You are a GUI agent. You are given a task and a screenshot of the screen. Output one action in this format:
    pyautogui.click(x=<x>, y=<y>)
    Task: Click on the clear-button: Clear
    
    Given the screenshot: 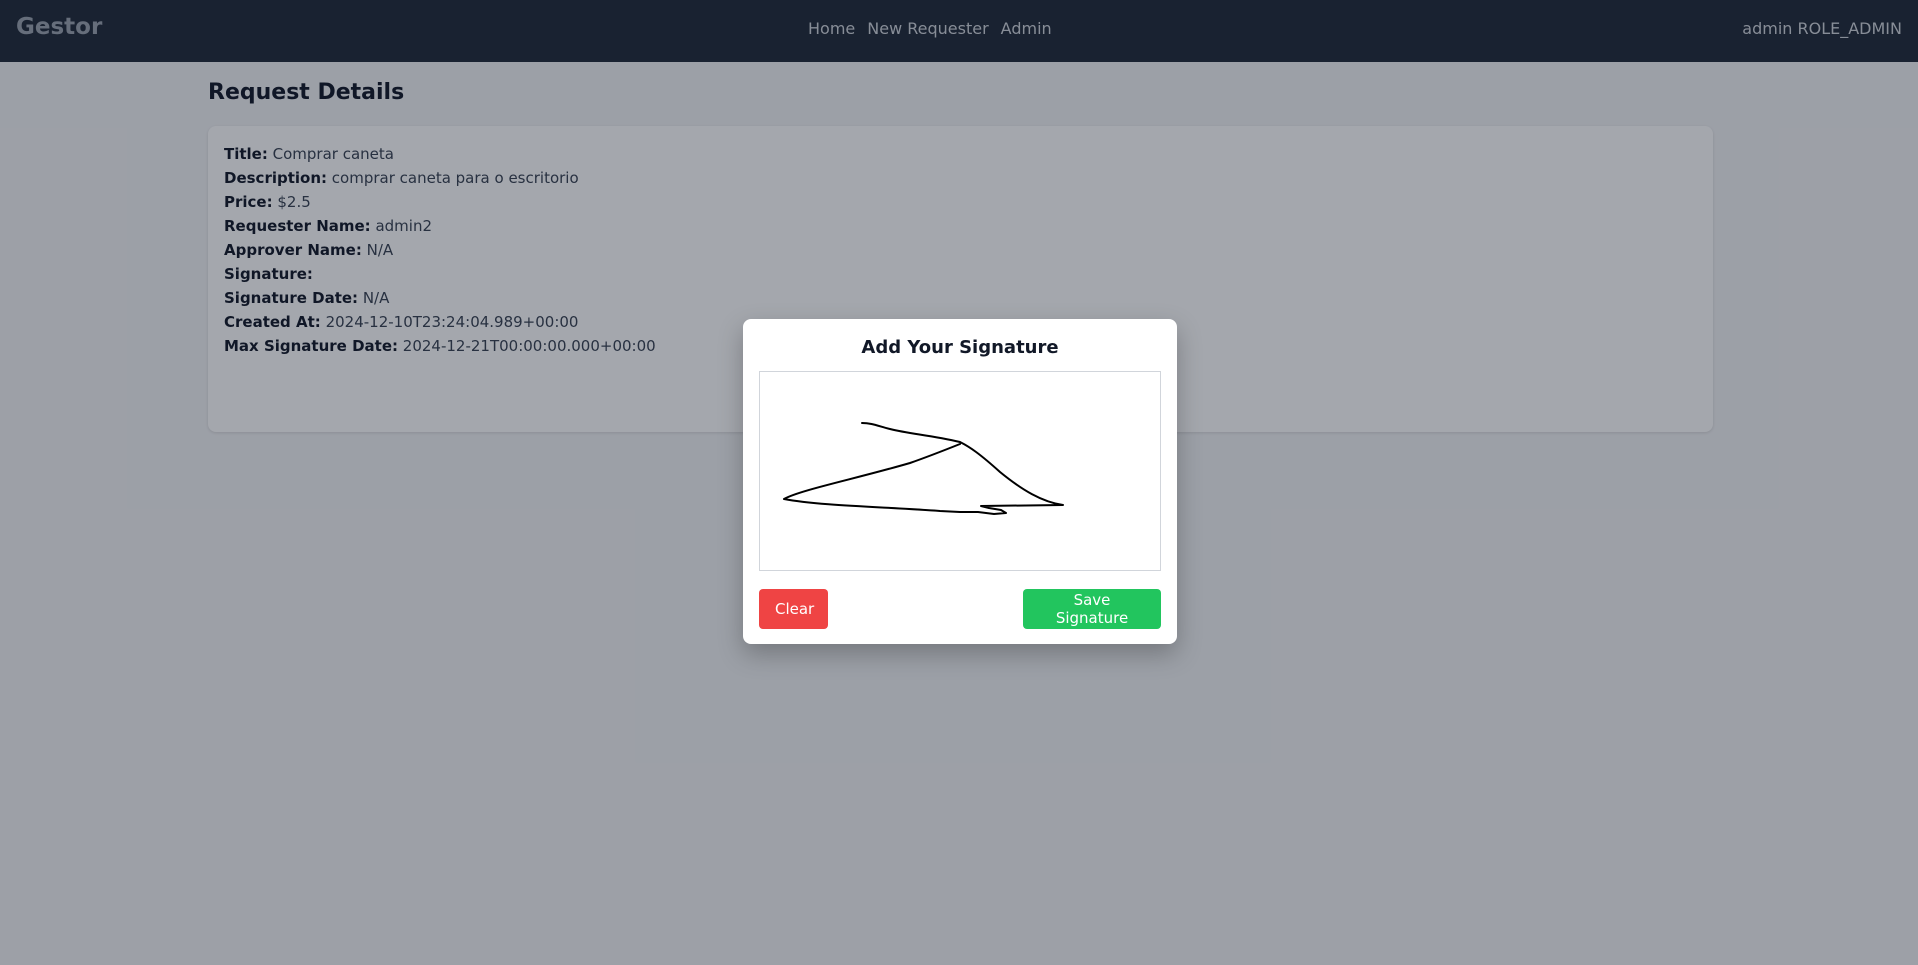 What is the action you would take?
    pyautogui.click(x=793, y=609)
    